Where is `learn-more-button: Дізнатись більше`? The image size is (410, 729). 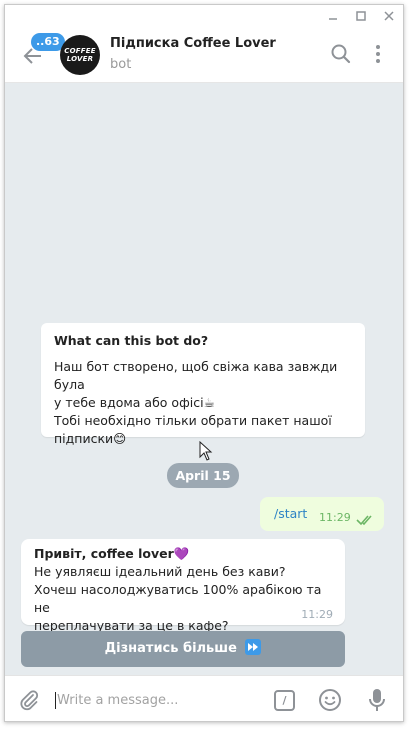 learn-more-button: Дізнатись більше is located at coordinates (183, 649).